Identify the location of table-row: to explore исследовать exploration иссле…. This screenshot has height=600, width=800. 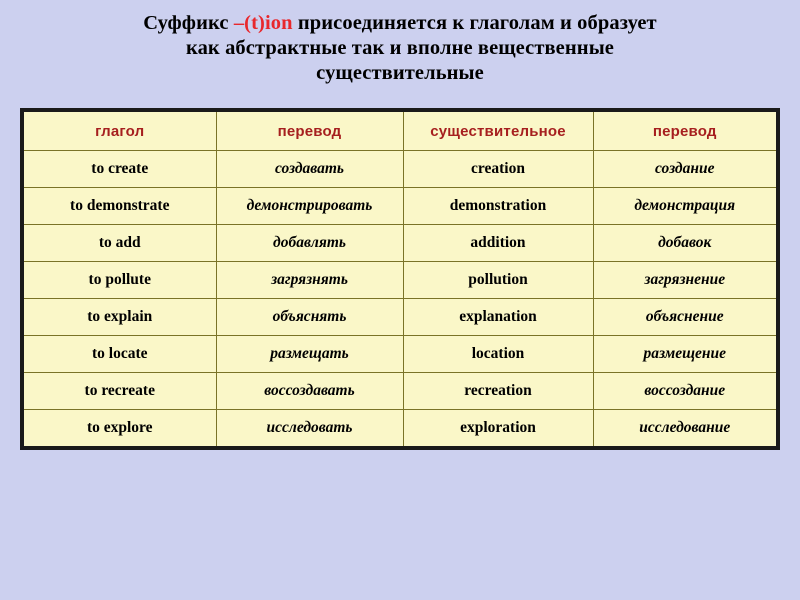
(400, 429).